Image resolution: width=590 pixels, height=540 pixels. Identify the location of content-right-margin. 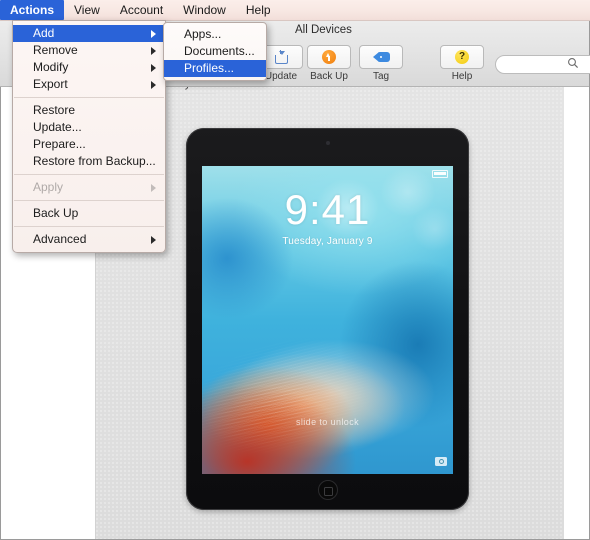
(576, 312).